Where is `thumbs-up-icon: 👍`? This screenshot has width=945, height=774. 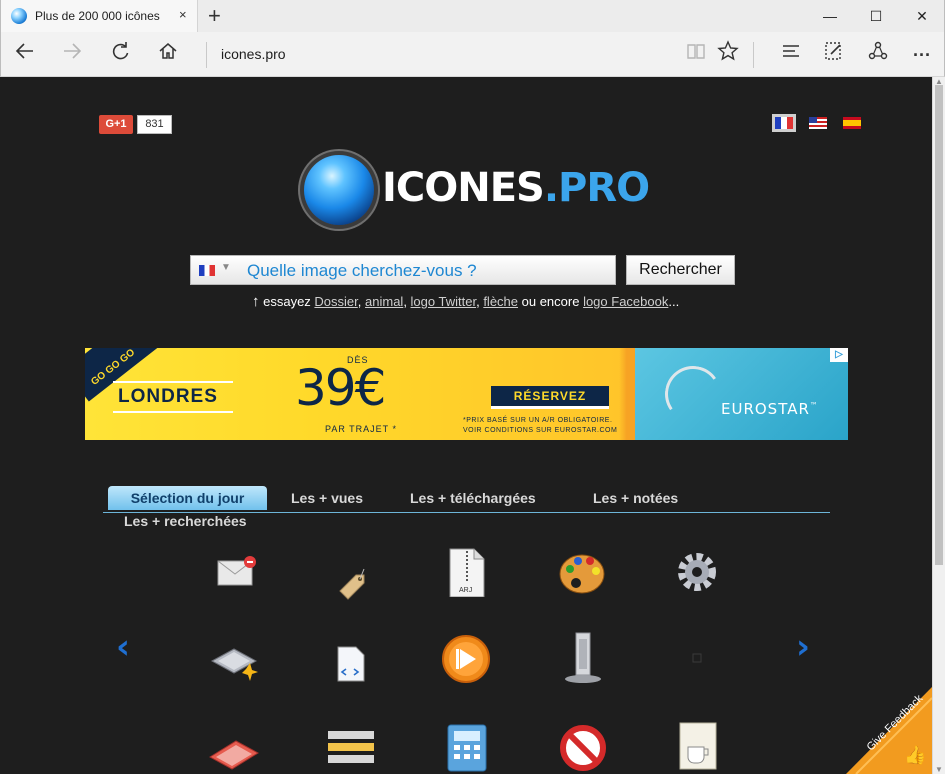 thumbs-up-icon: 👍 is located at coordinates (915, 755).